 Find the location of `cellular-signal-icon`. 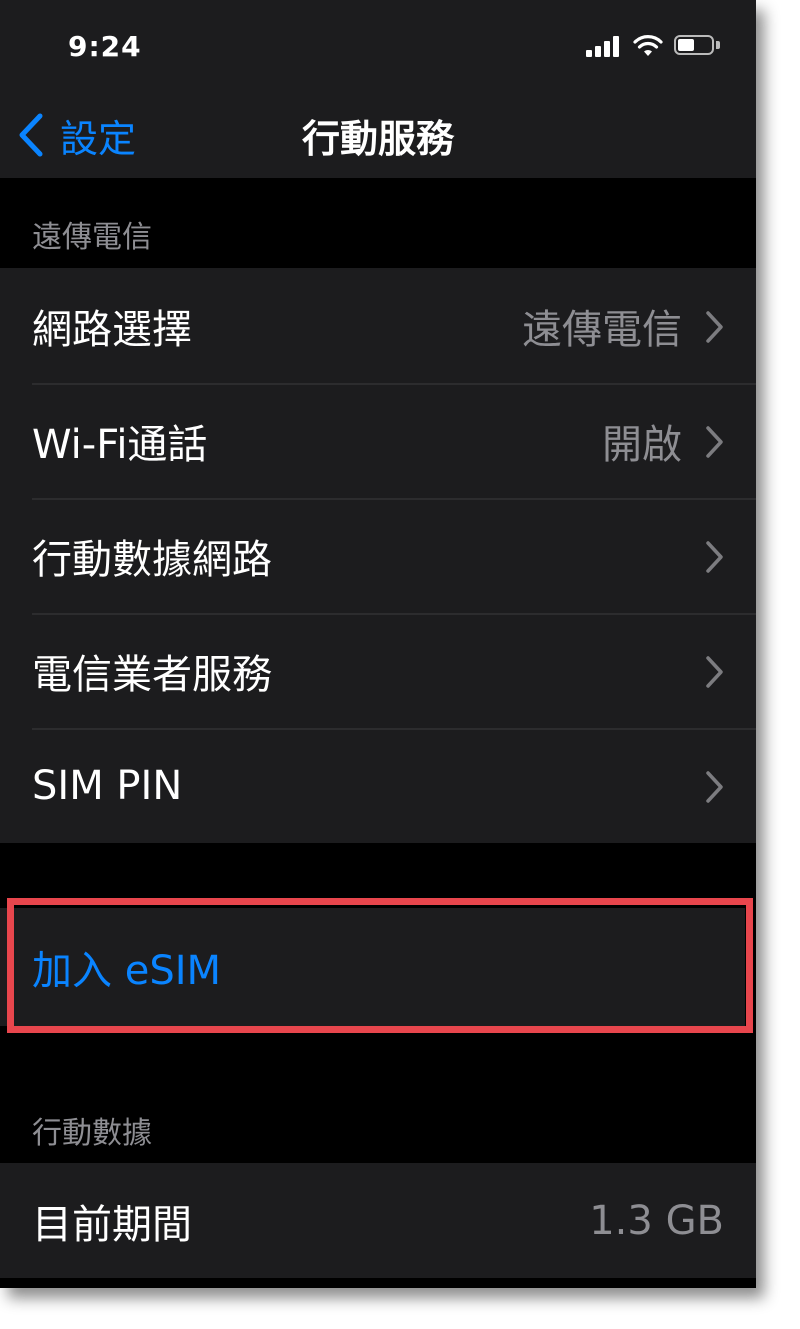

cellular-signal-icon is located at coordinates (604, 46).